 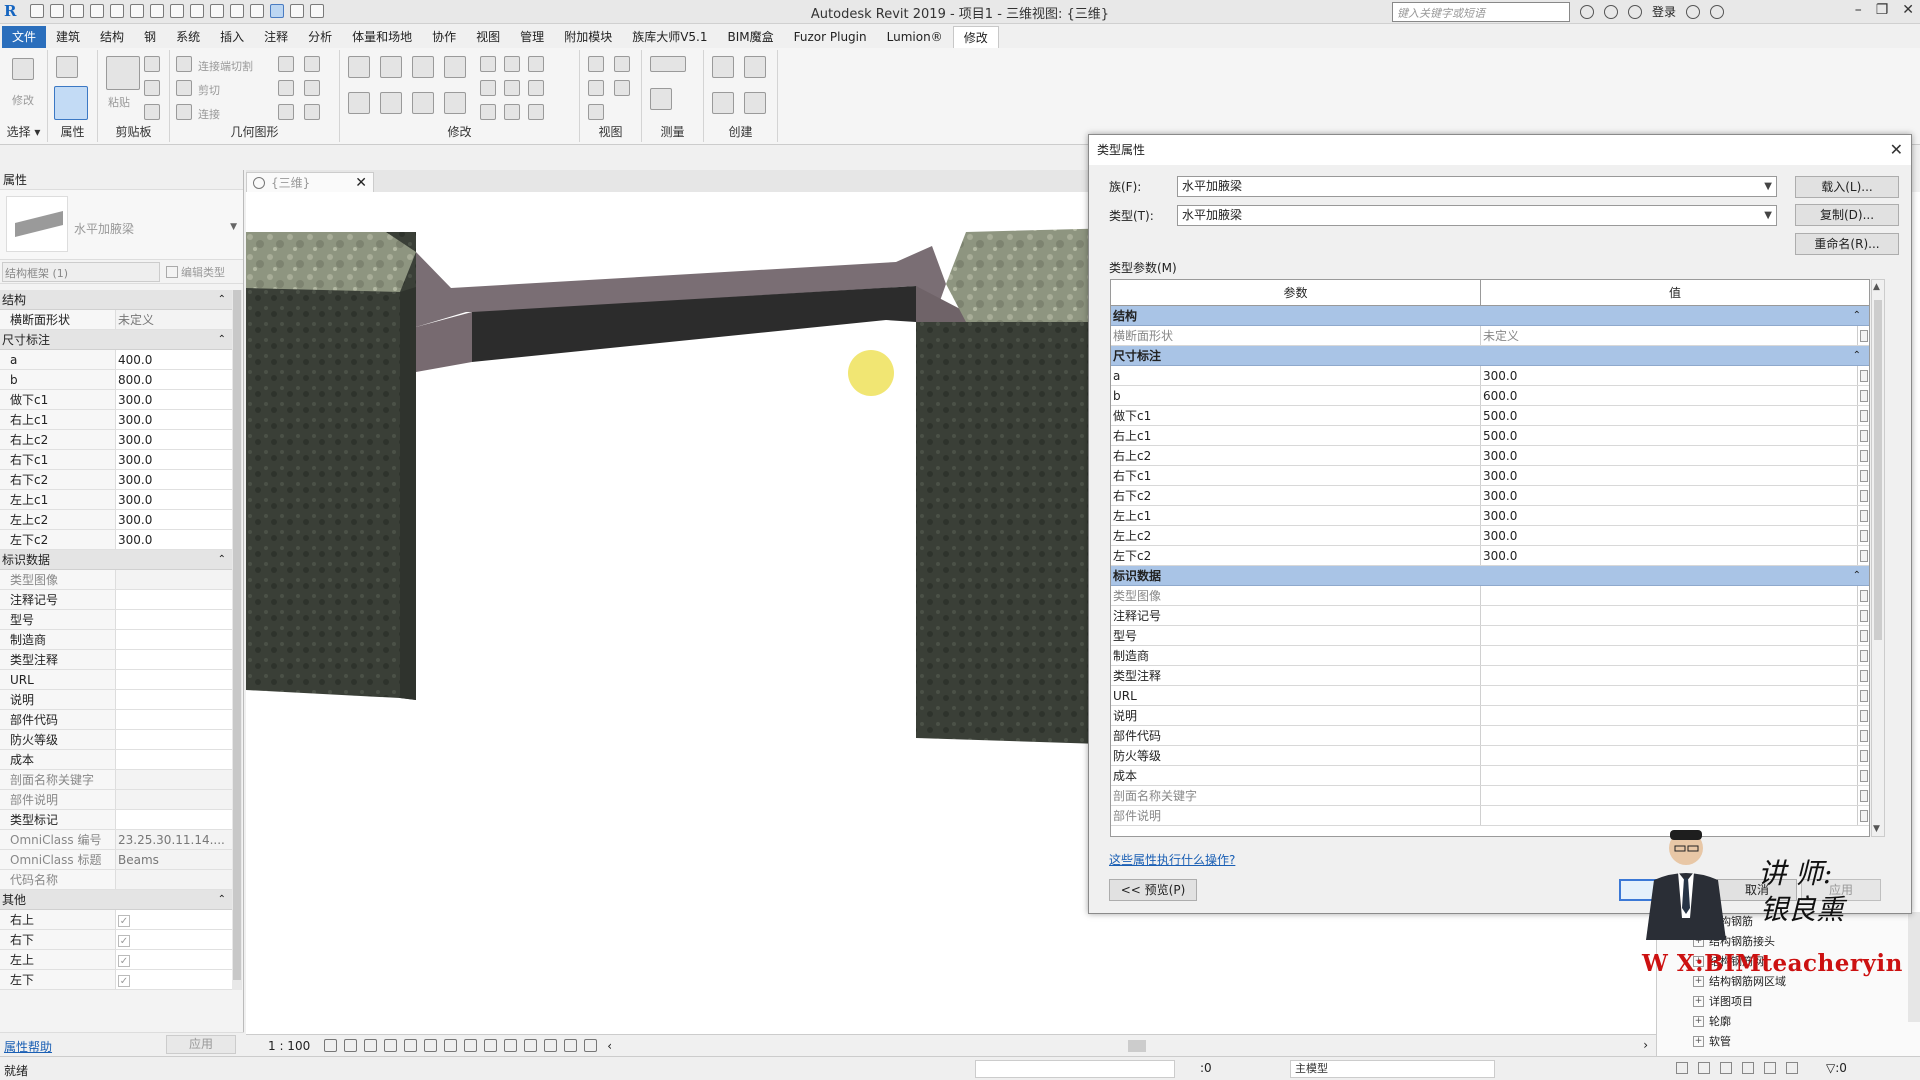 I want to click on column-header-parameter: 参数, so click(x=1296, y=292).